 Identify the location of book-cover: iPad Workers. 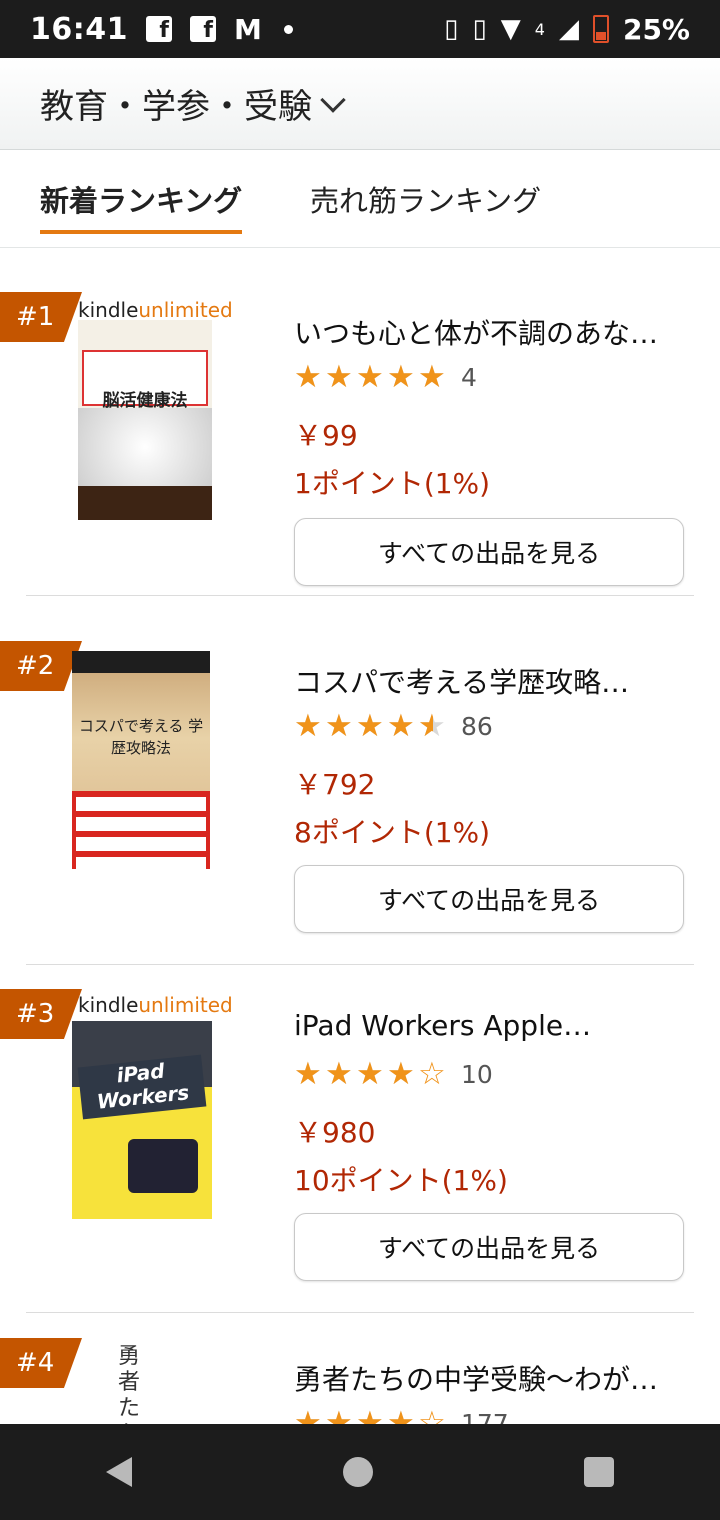
(142, 1120).